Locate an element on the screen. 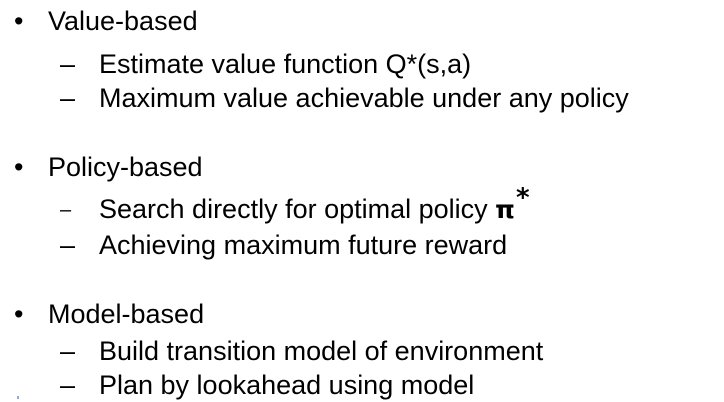 The height and width of the screenshot is (402, 724). subitem-text: Search directly for optimal policy π* is located at coordinates (314, 204).